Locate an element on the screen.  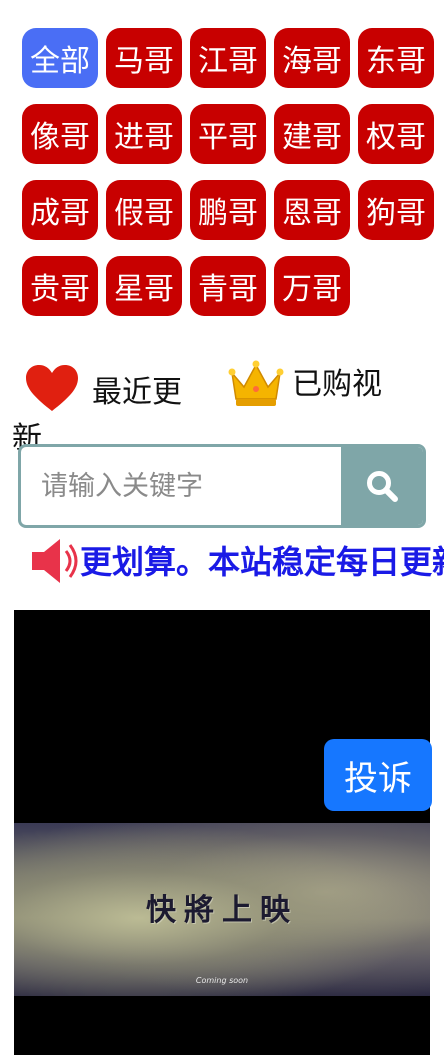
search-button is located at coordinates (382, 486).